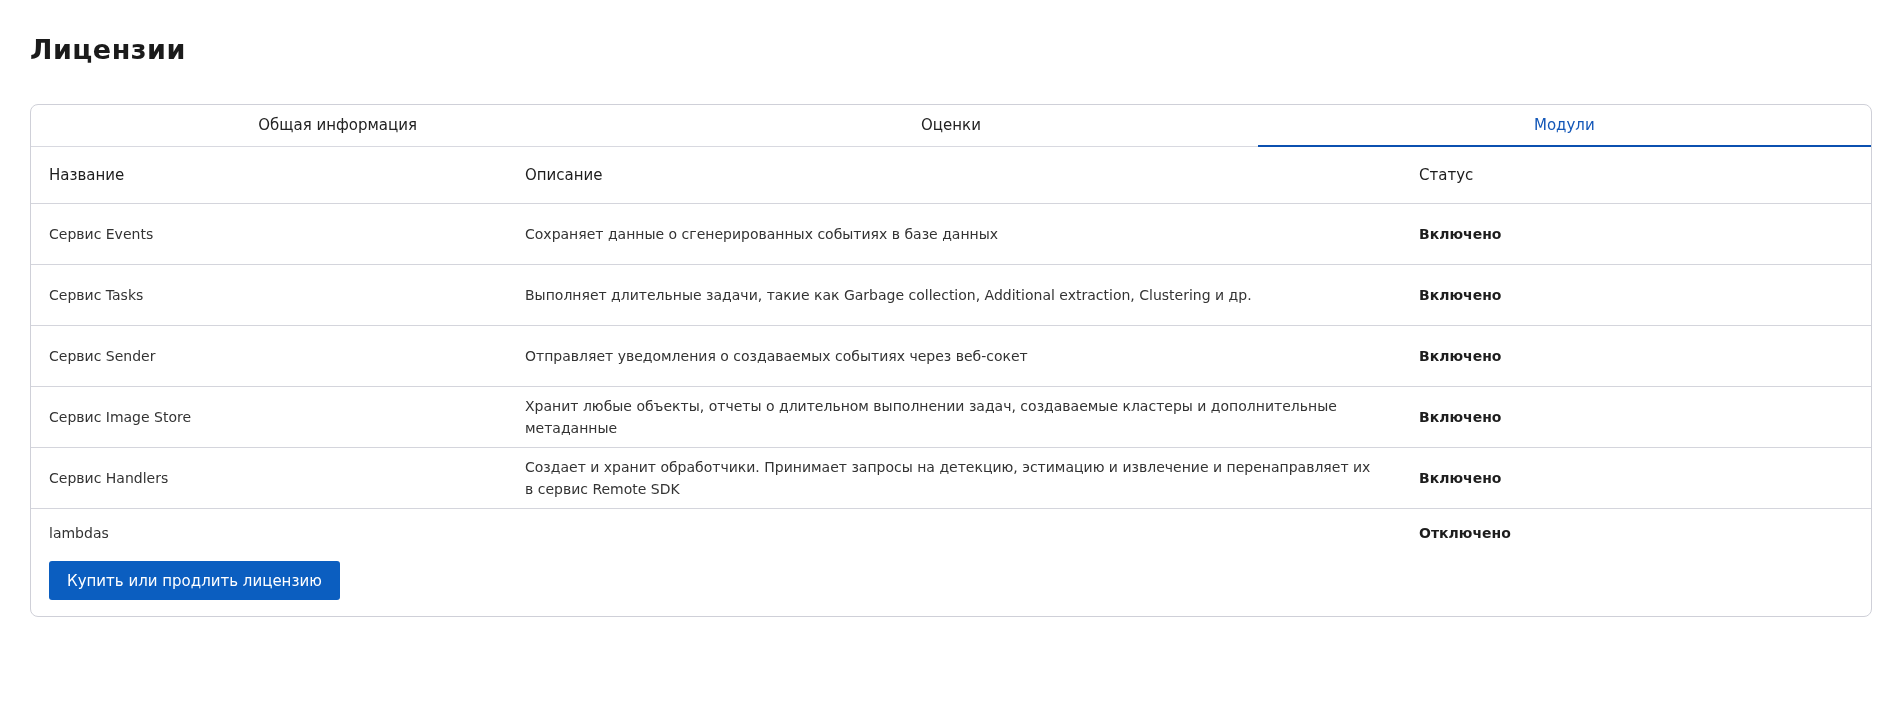  I want to click on module-name: Сервис Handlers, so click(269, 478).